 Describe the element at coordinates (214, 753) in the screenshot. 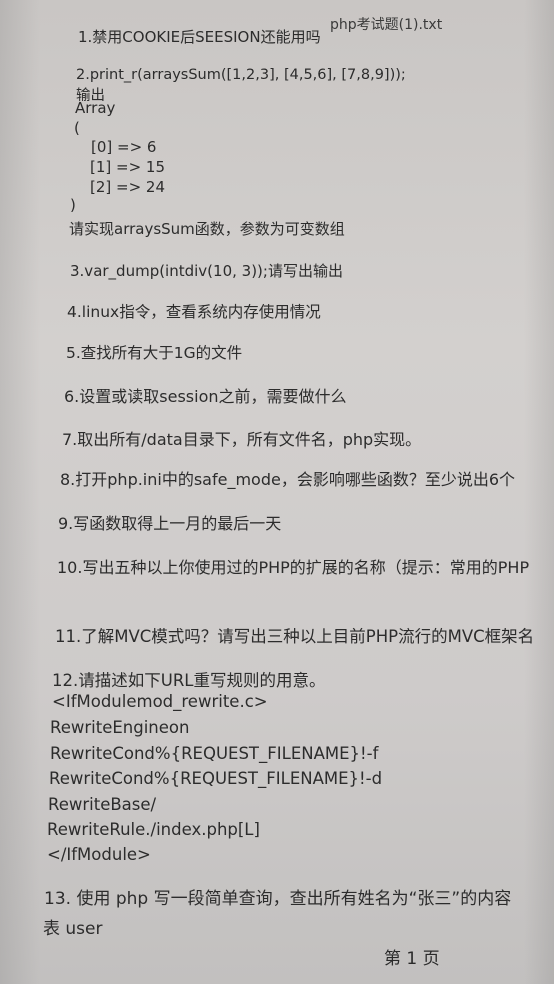

I see `rewrite-line-3: RewriteCond%{REQUEST_FILENAME}!-f` at that location.